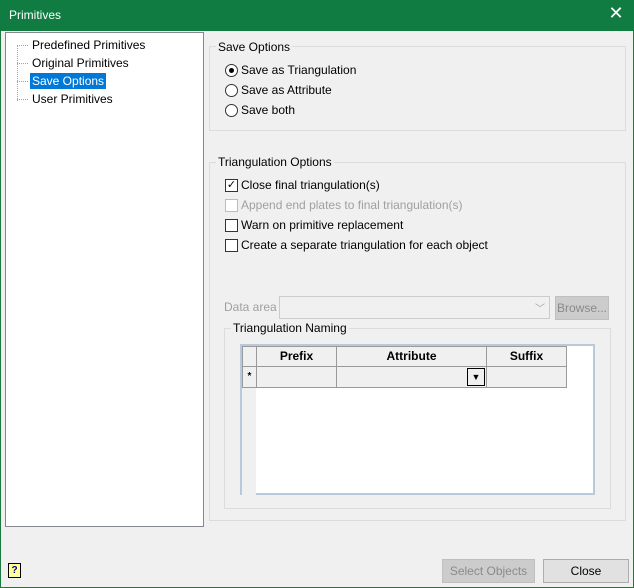  What do you see at coordinates (72, 99) in the screenshot?
I see `tree-item-user-primitives: User Primitives` at bounding box center [72, 99].